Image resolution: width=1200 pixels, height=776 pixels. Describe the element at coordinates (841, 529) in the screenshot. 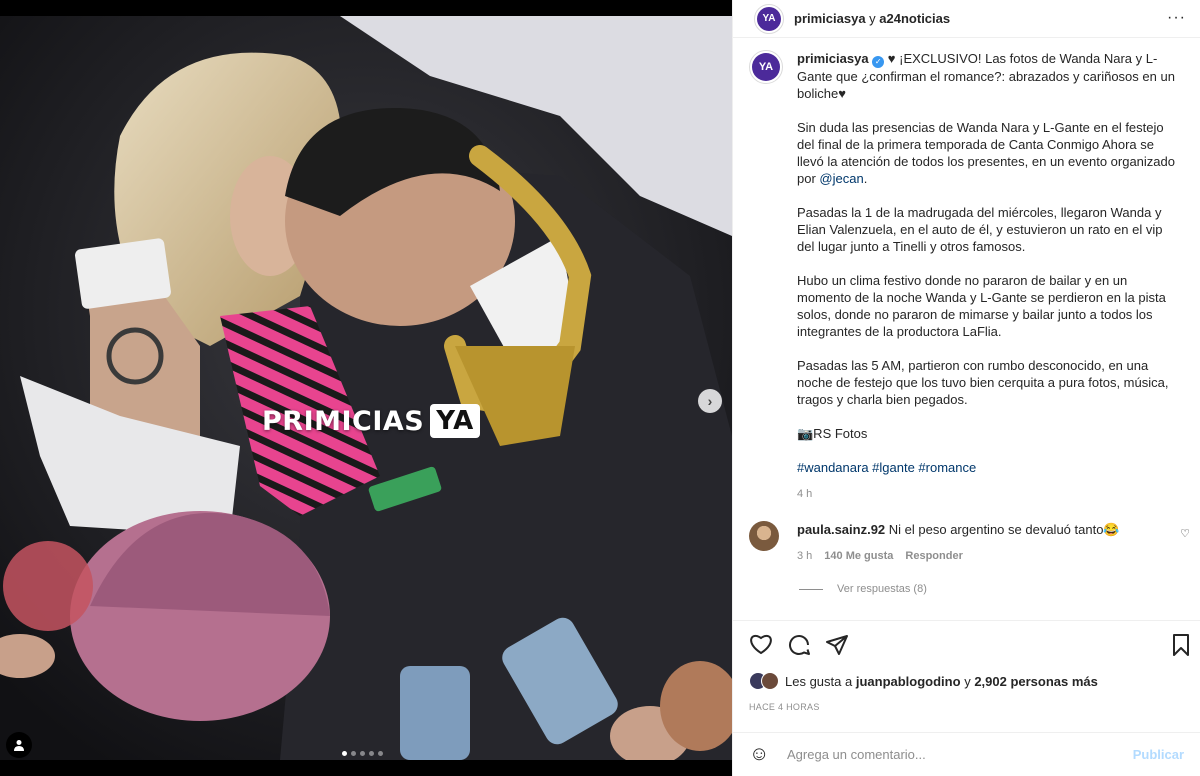

I see `comment-username: paula.sainz.92` at that location.